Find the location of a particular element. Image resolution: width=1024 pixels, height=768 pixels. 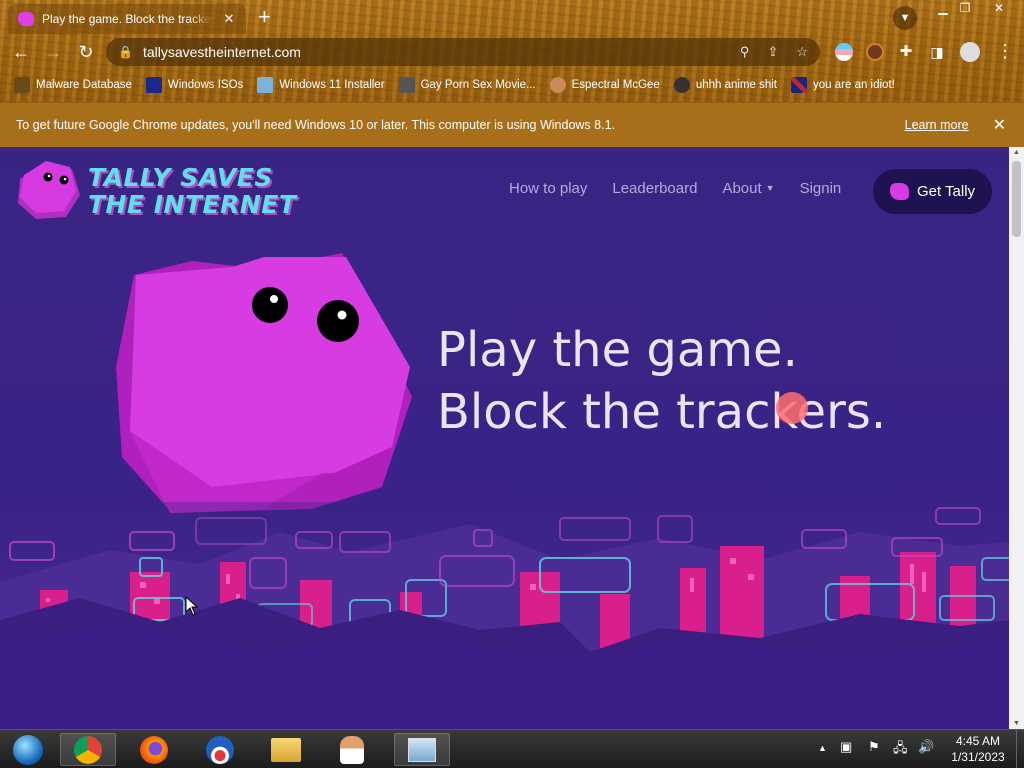

scroll-up-arrow-icon: ▲ is located at coordinates (1016, 152).